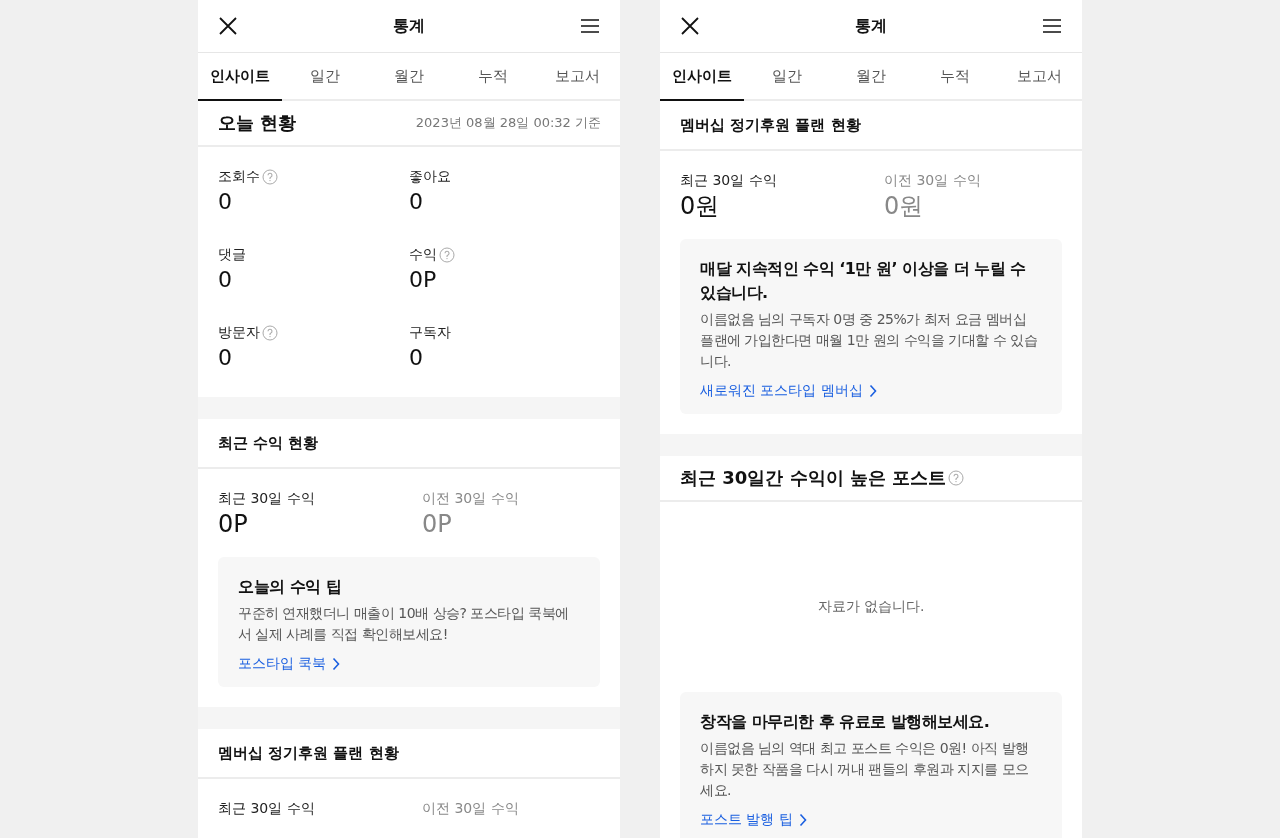 This screenshot has width=1280, height=838. What do you see at coordinates (753, 820) in the screenshot?
I see `tip-link: 포스트 발행 팁` at bounding box center [753, 820].